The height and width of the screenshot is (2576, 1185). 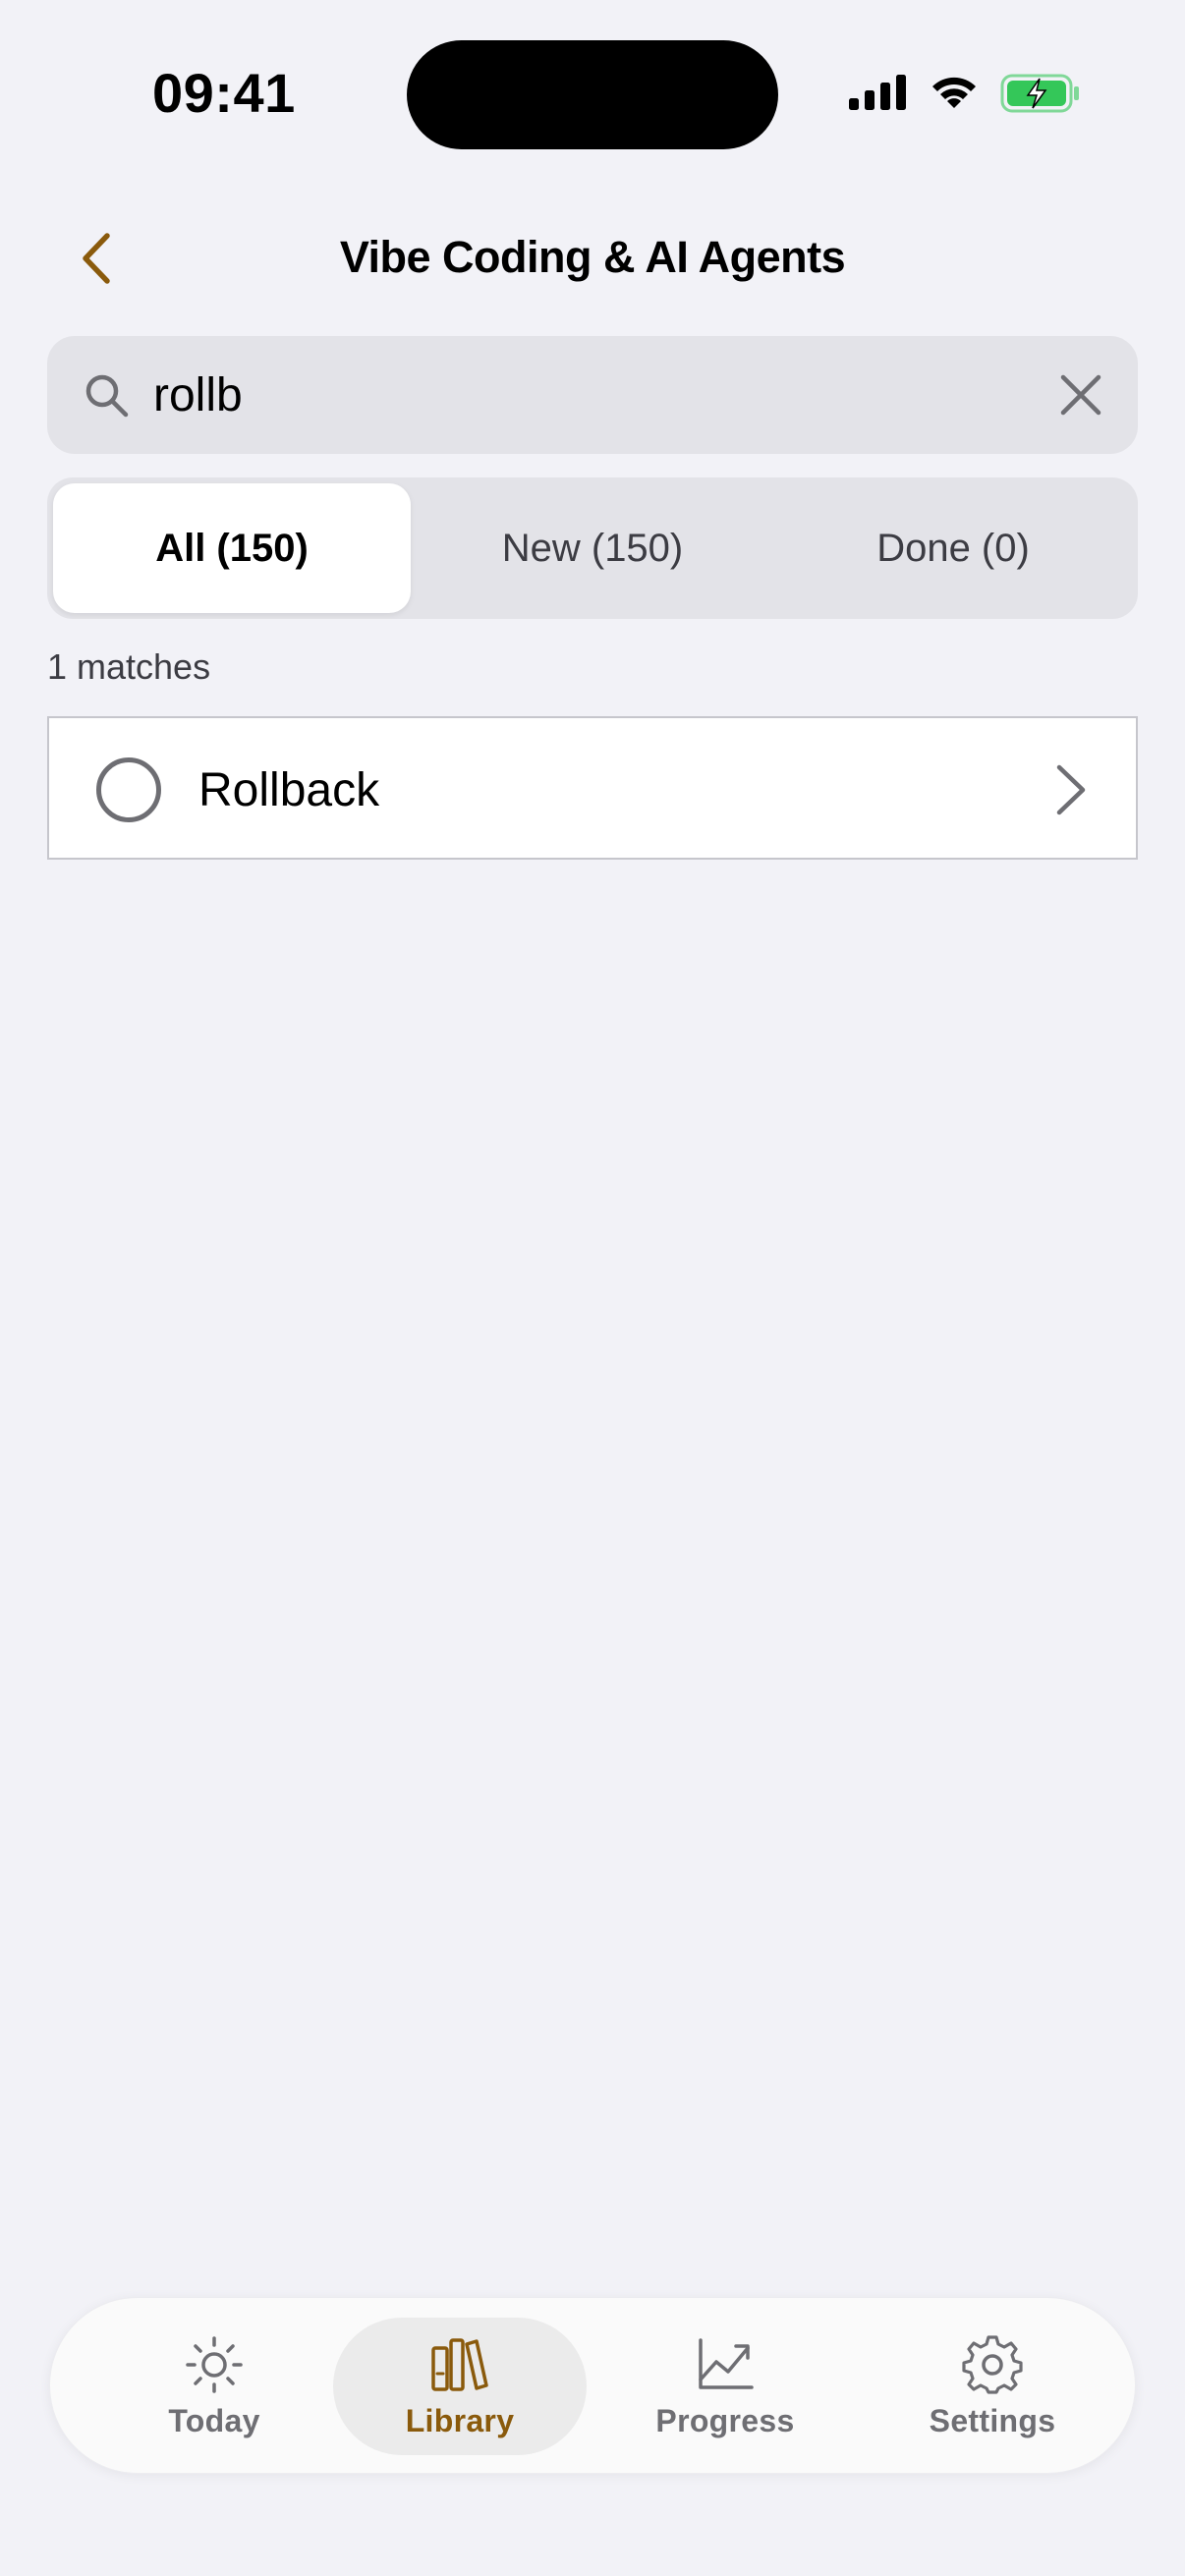 I want to click on sun-icon, so click(x=215, y=2364).